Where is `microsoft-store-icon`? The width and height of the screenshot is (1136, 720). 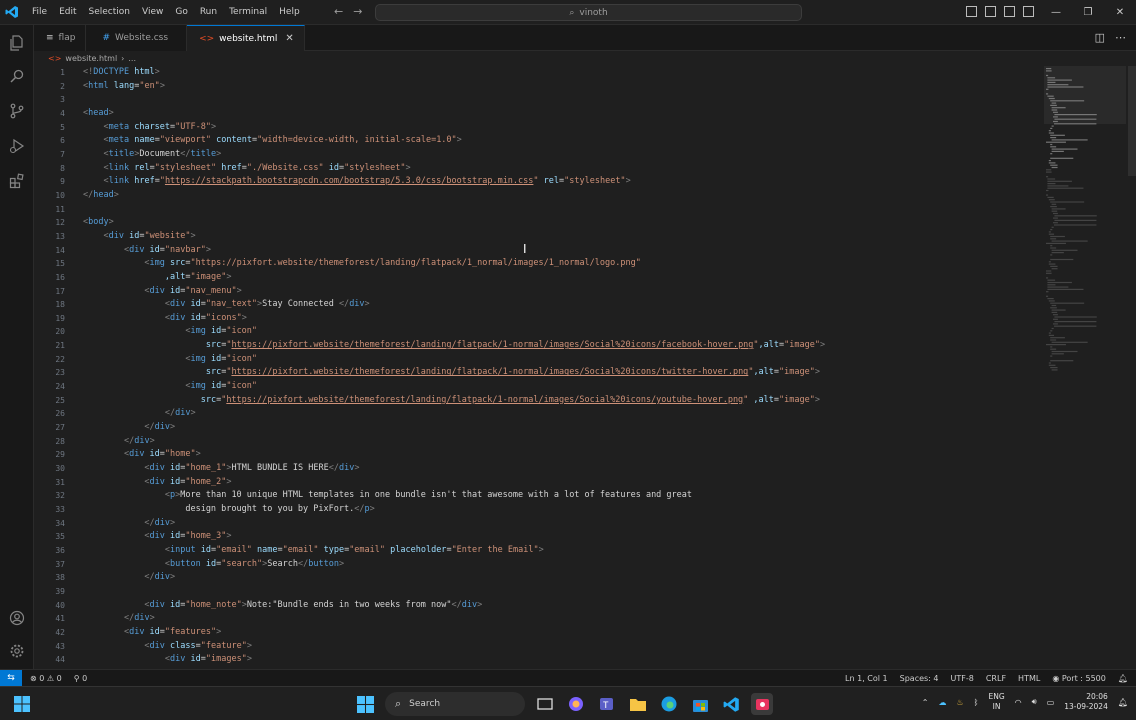
microsoft-store-icon is located at coordinates (700, 704).